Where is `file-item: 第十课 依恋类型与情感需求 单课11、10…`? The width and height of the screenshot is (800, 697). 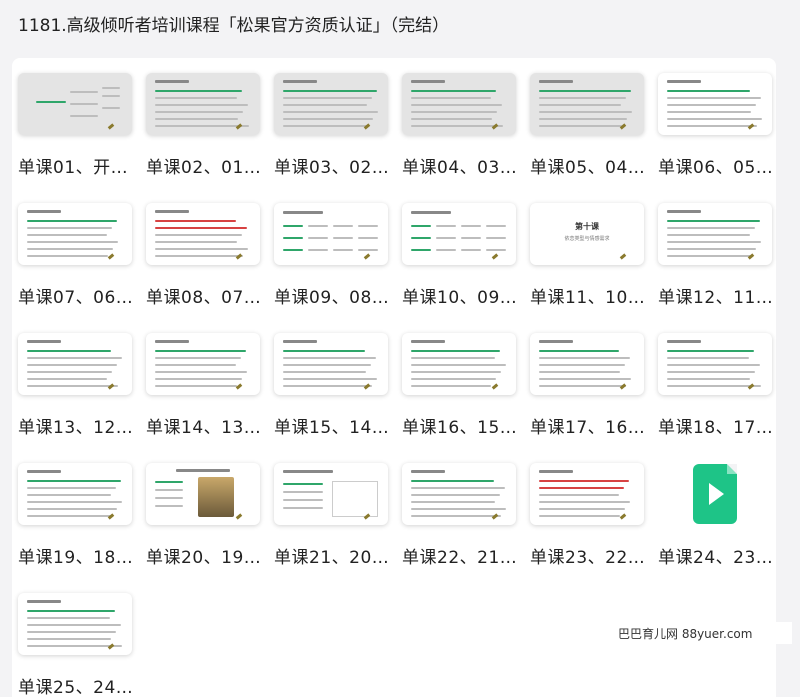
file-item: 第十课 依恋类型与情感需求 单课11、10… is located at coordinates (587, 255).